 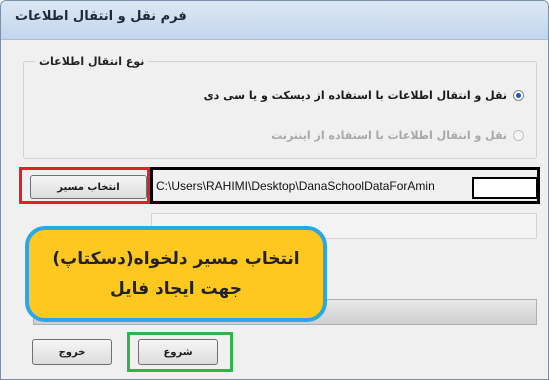 I want to click on start-highlight-box, so click(x=180, y=352).